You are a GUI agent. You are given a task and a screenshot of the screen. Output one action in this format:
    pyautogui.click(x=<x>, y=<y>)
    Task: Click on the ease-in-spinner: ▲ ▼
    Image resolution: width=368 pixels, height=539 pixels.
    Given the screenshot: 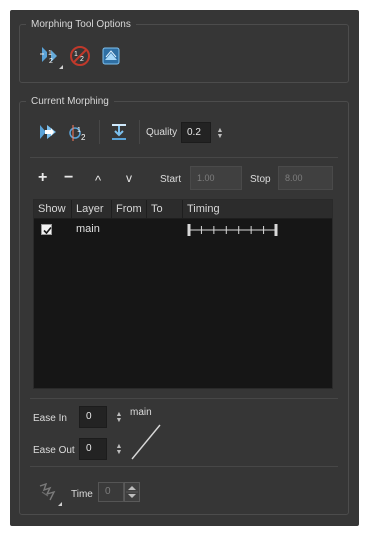 What is the action you would take?
    pyautogui.click(x=119, y=417)
    